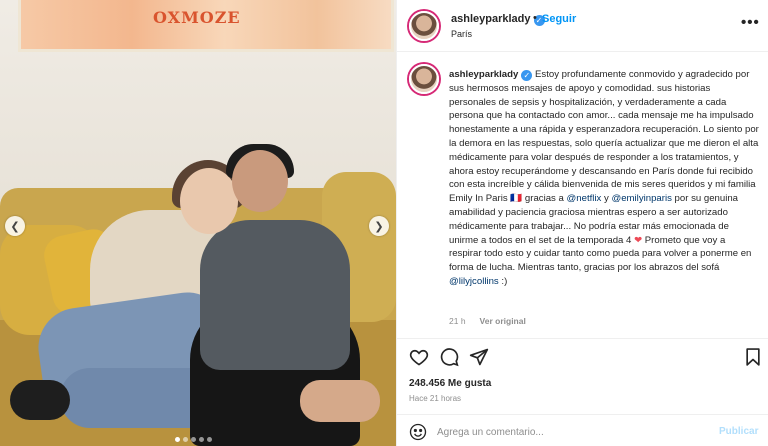  Describe the element at coordinates (641, 198) in the screenshot. I see `mention-link: @emilyinparis` at that location.